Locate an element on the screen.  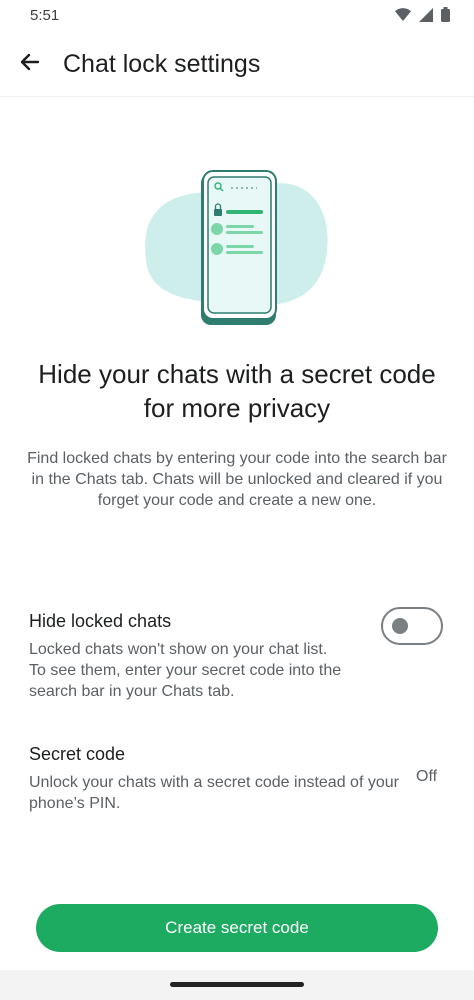
app-bar: Chat lock settings is located at coordinates (237, 64).